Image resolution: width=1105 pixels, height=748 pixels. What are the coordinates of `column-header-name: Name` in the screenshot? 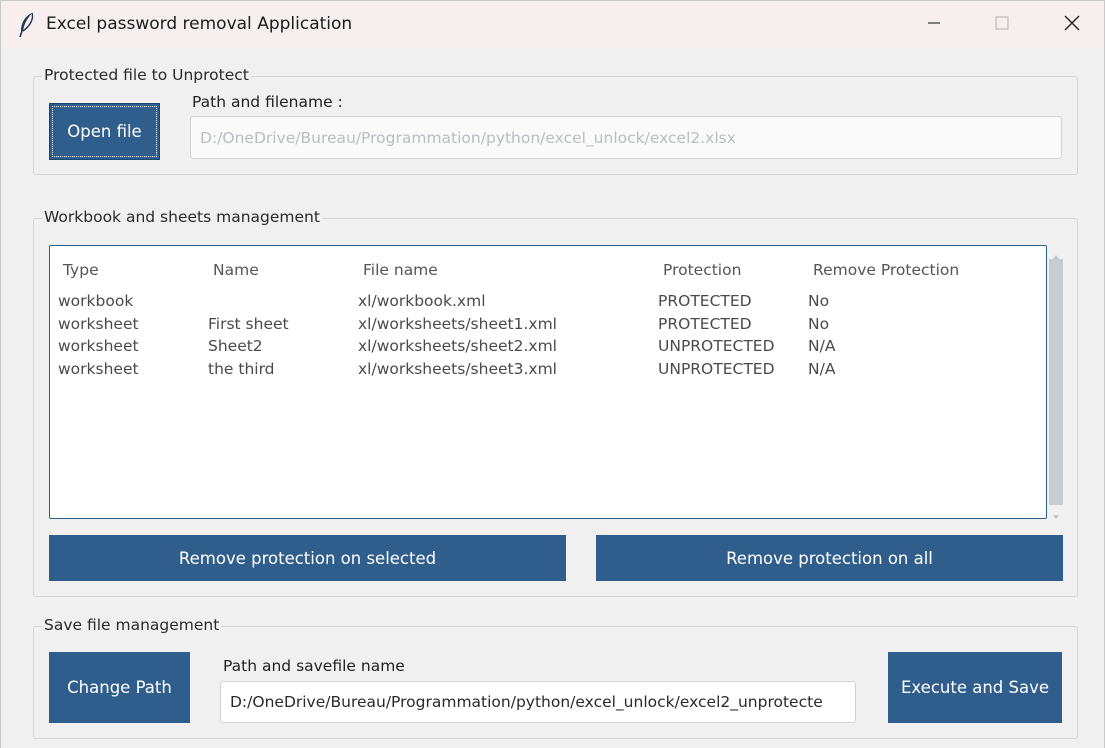 It's located at (236, 270).